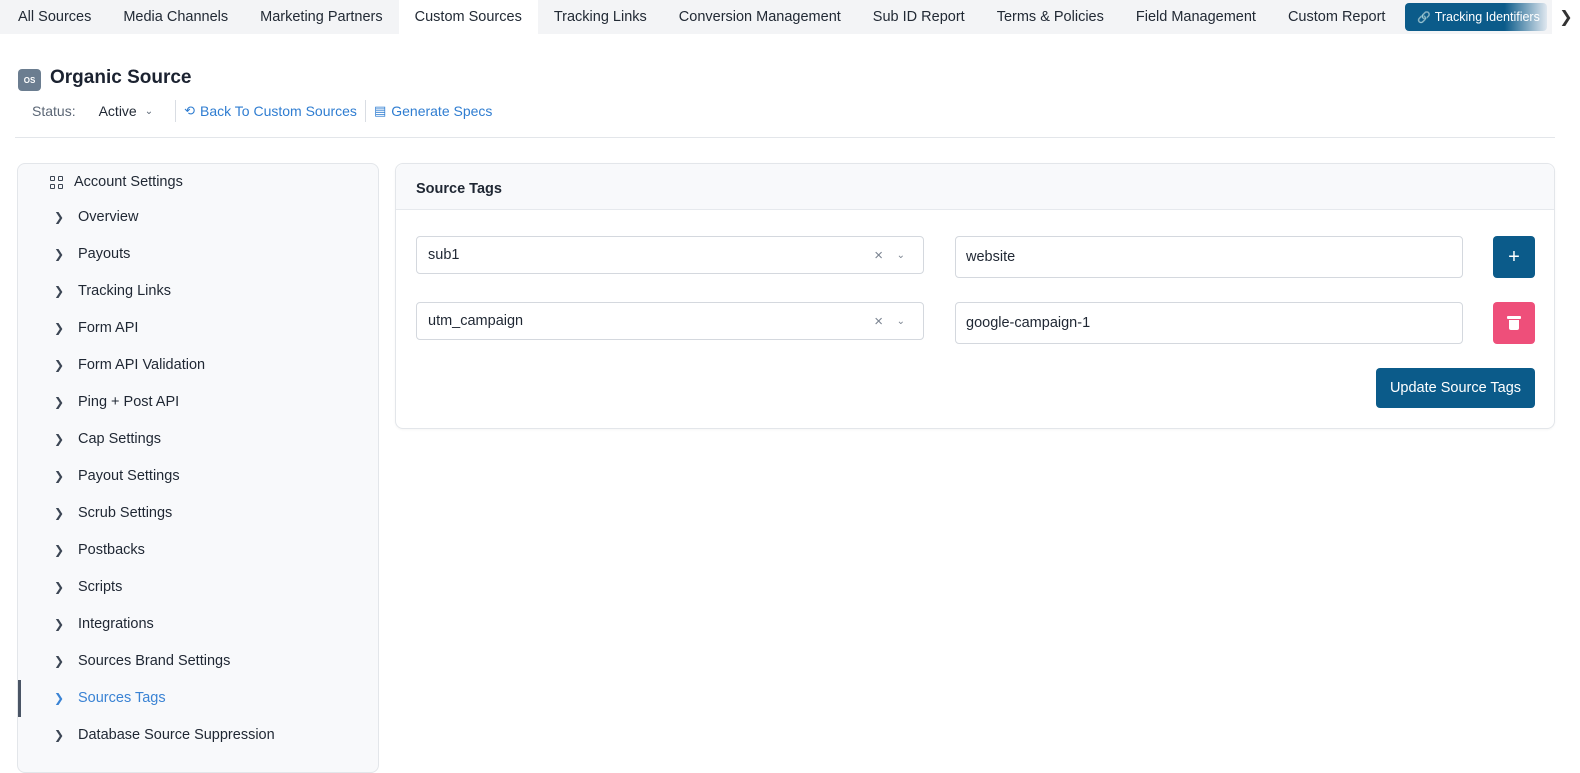  I want to click on tag-key-value: sub1, so click(444, 255).